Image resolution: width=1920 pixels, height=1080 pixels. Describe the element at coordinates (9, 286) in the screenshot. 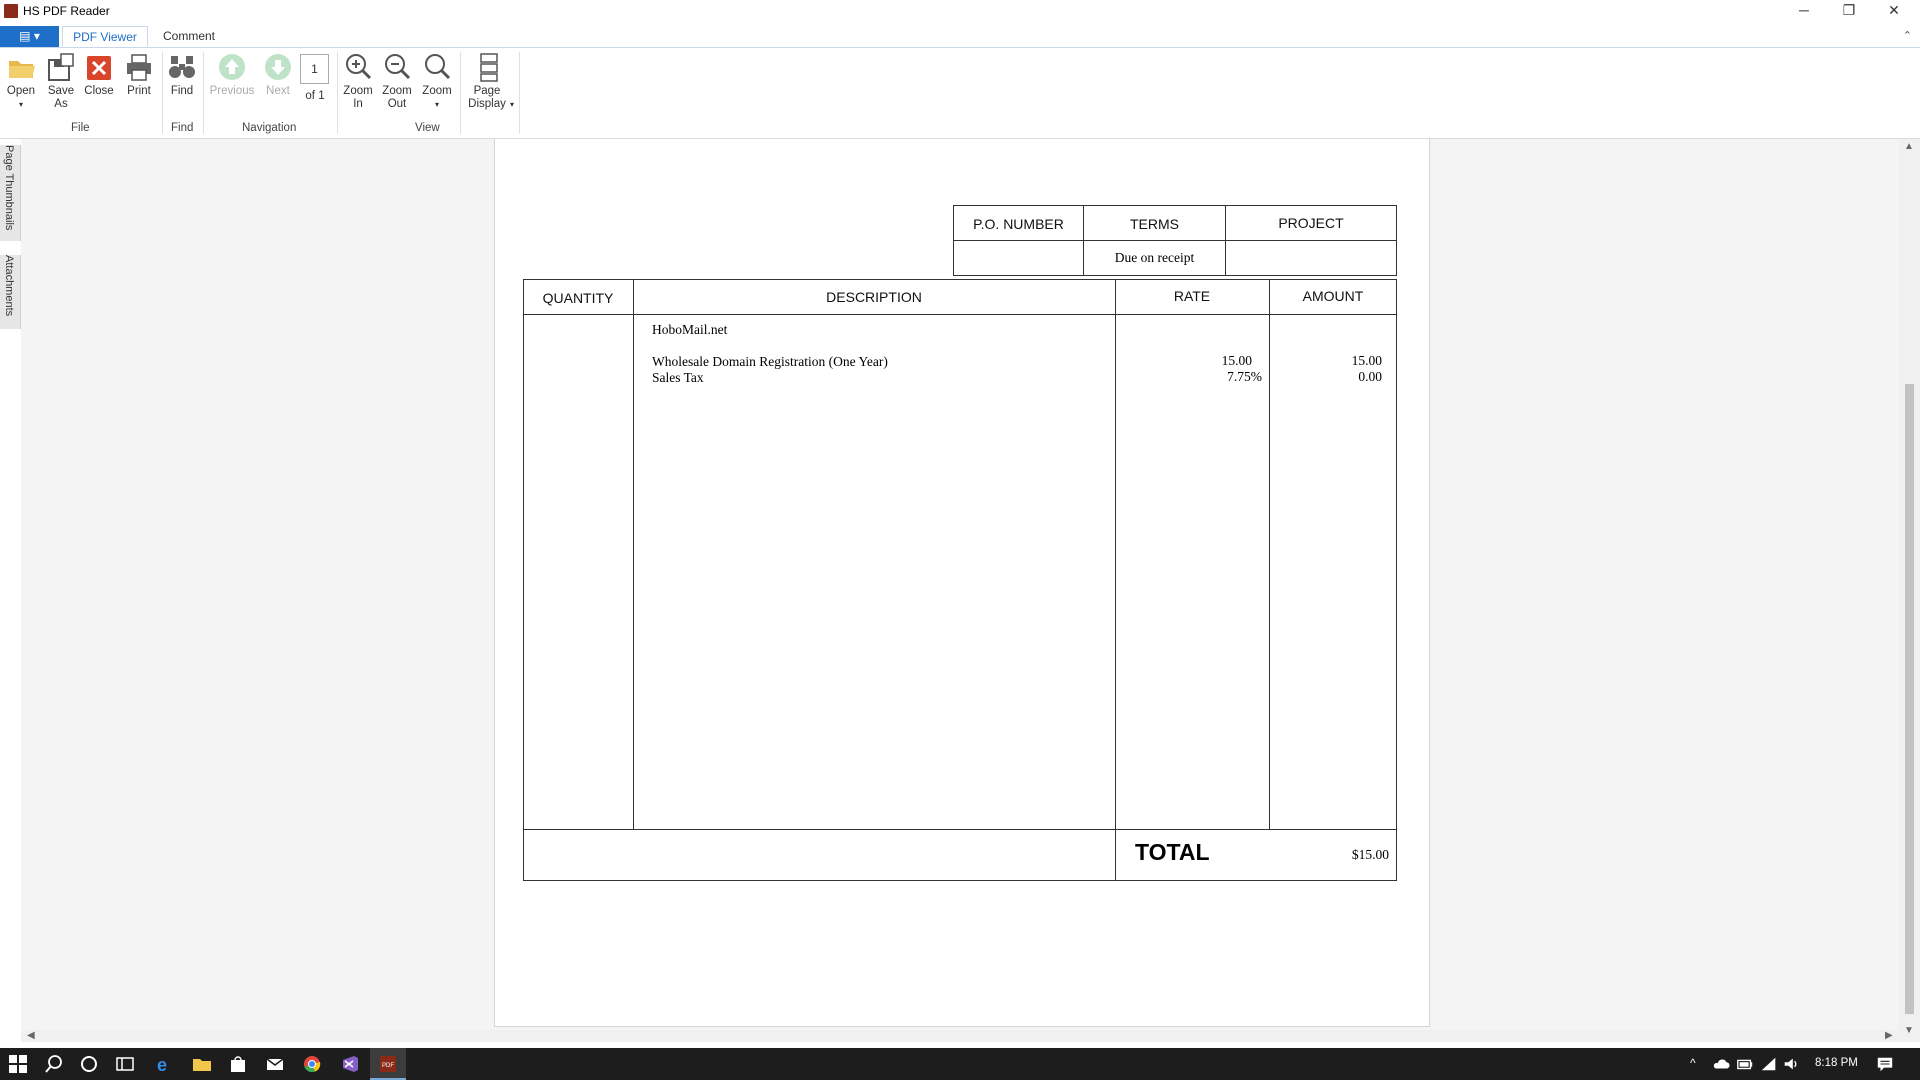

I see `attachments-label: Attachments` at that location.